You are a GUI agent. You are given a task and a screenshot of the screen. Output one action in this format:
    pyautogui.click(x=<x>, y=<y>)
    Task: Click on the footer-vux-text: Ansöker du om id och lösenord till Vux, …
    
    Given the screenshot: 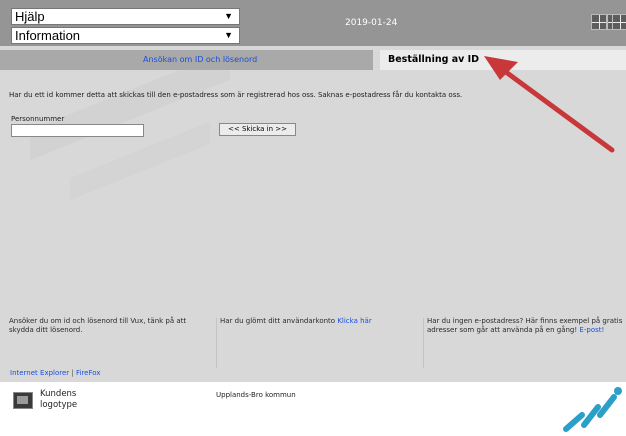 What is the action you would take?
    pyautogui.click(x=98, y=325)
    